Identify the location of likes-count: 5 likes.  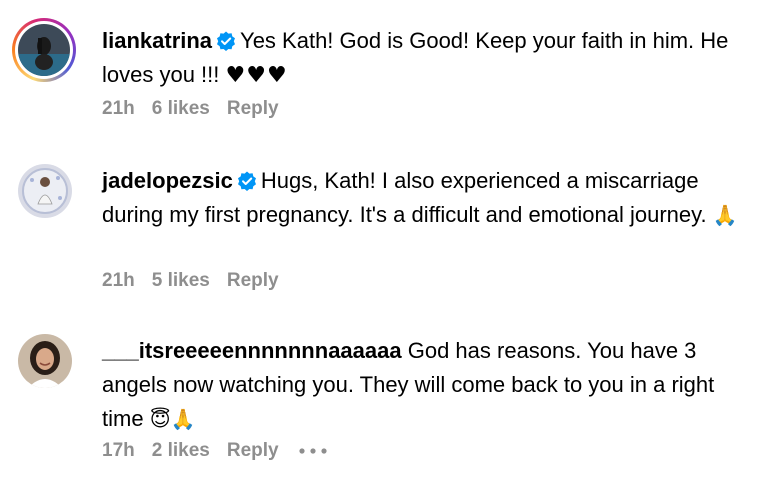
(181, 280).